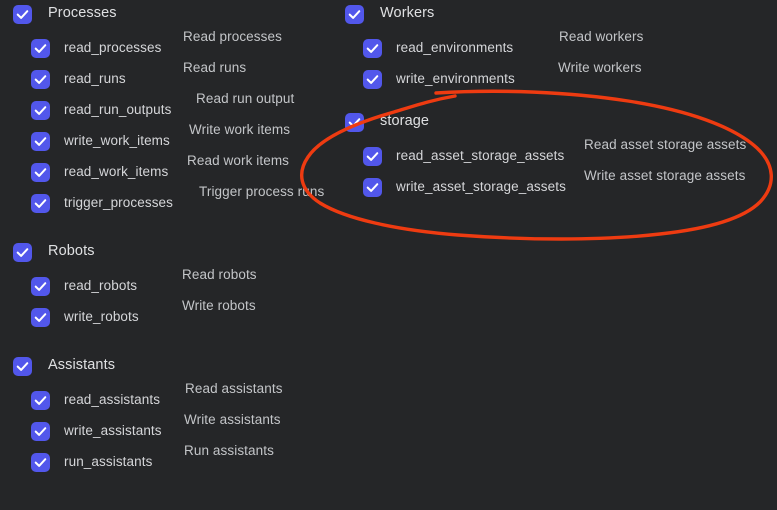 Image resolution: width=777 pixels, height=510 pixels. I want to click on permission-group-label: storage, so click(405, 121).